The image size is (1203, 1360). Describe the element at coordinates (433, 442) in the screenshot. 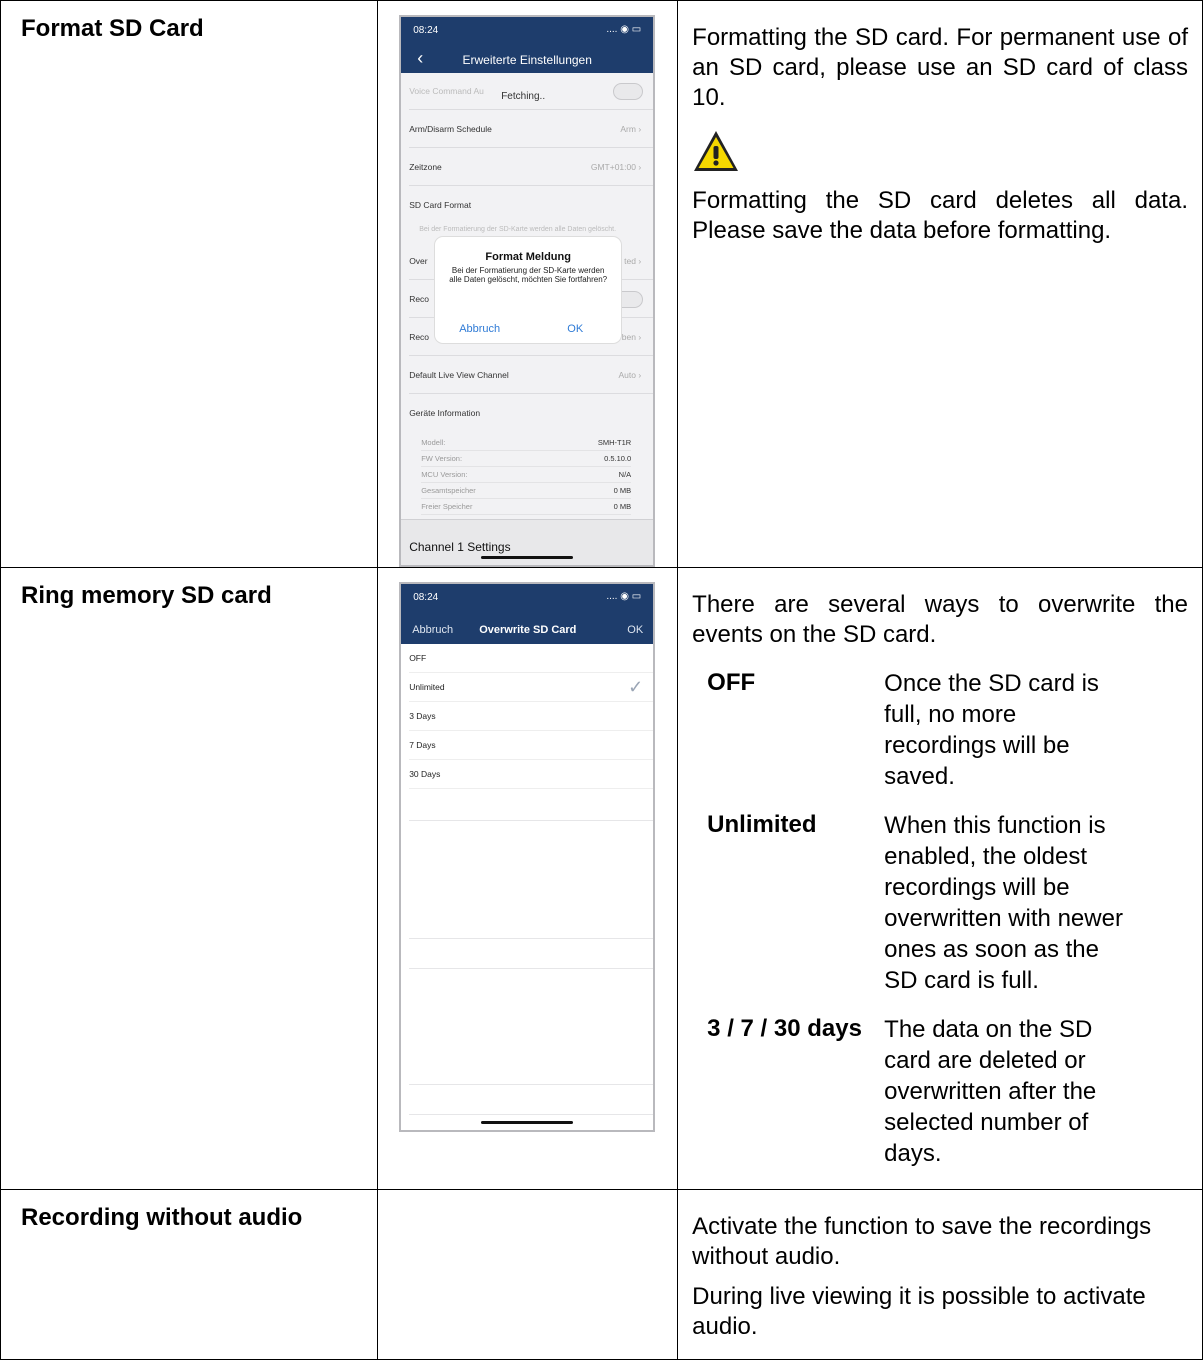

I see `info-key: Modell:` at that location.